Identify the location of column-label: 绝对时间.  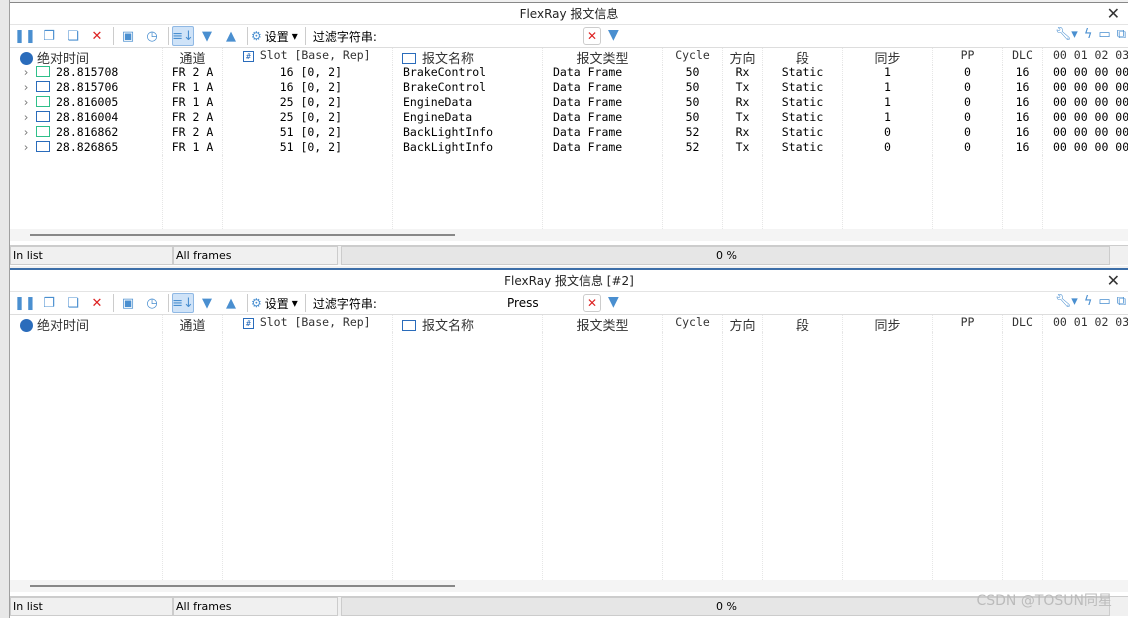
(63, 58).